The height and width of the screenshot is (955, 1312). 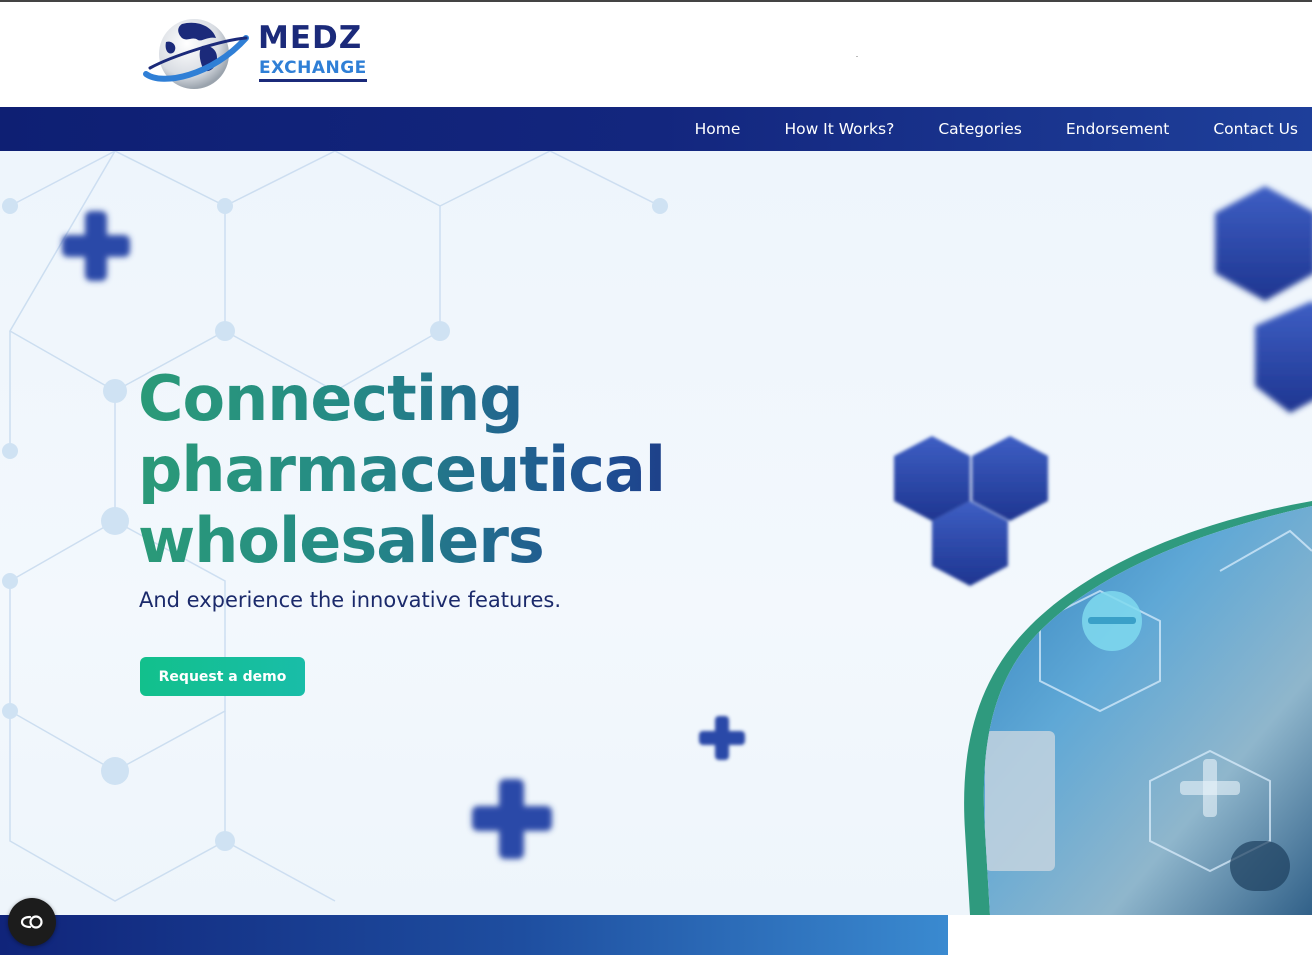 I want to click on site-logo: MEDZ EXCHANGE, so click(x=262, y=54).